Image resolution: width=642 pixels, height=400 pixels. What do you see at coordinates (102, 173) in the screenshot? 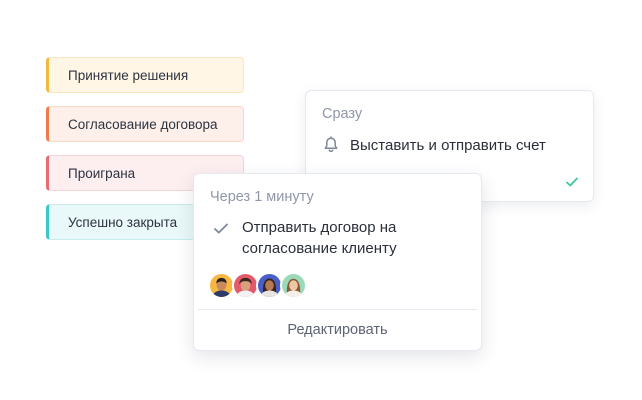
I see `stage-label: Проиграна` at bounding box center [102, 173].